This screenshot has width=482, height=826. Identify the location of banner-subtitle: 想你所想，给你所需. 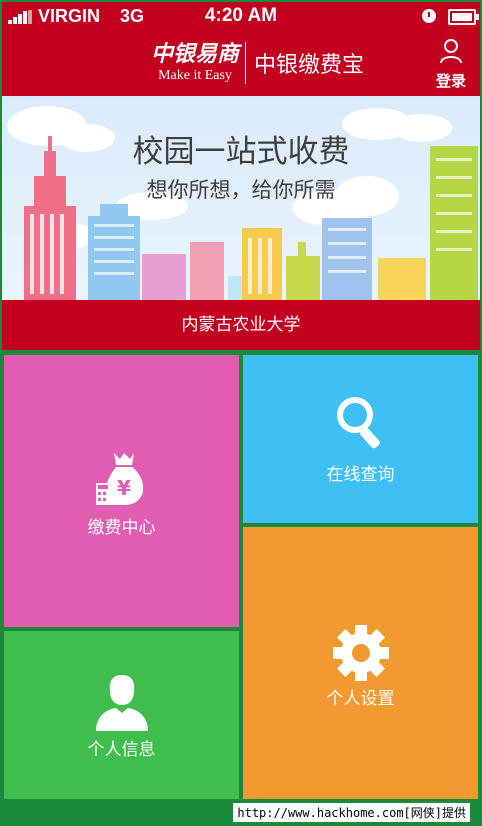
(241, 190).